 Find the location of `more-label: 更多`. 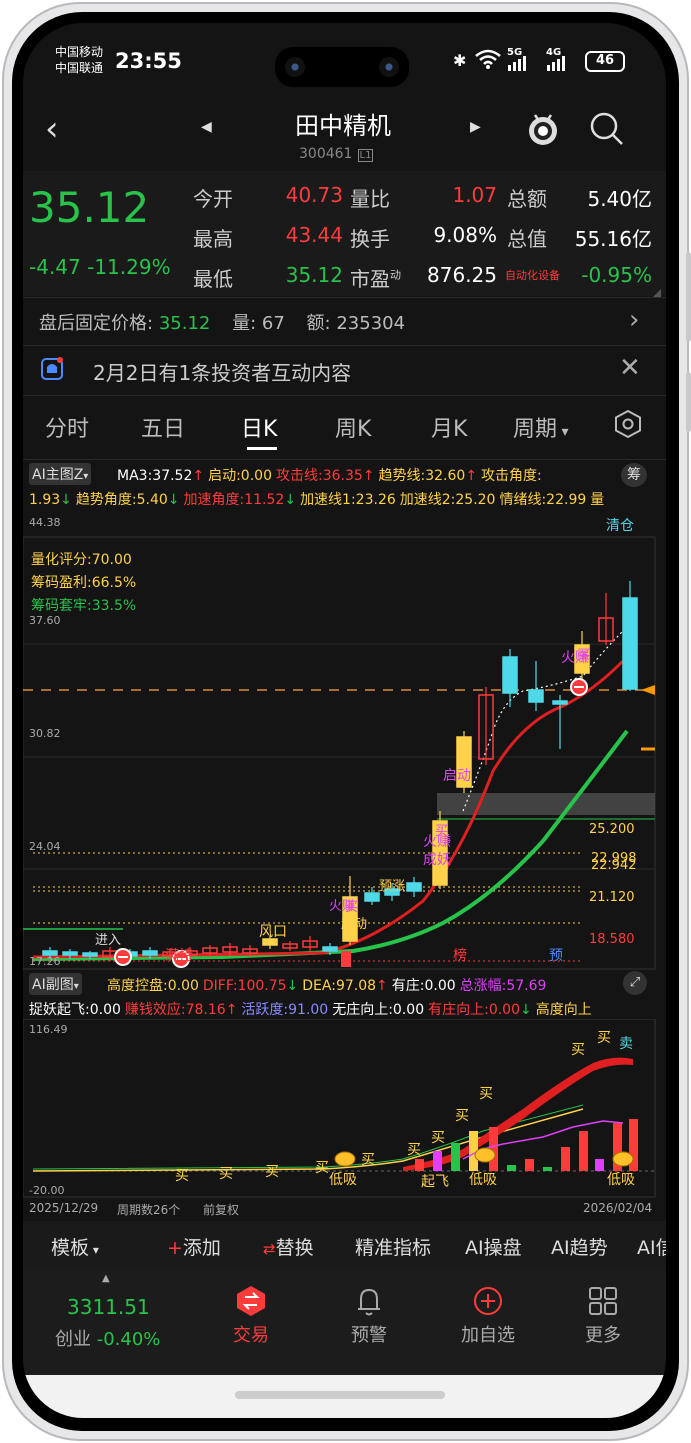

more-label: 更多 is located at coordinates (603, 1335).